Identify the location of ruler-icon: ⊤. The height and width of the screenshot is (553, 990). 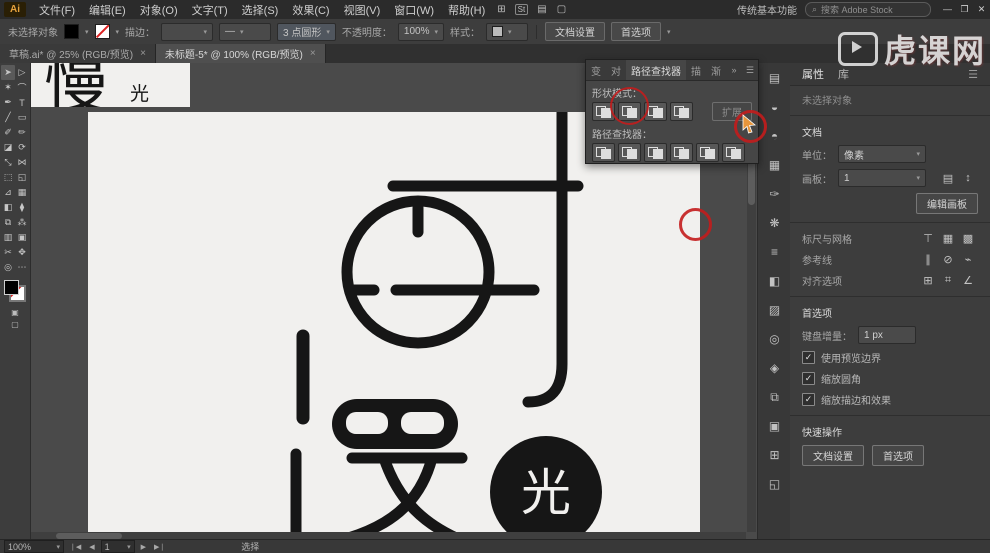
(928, 238).